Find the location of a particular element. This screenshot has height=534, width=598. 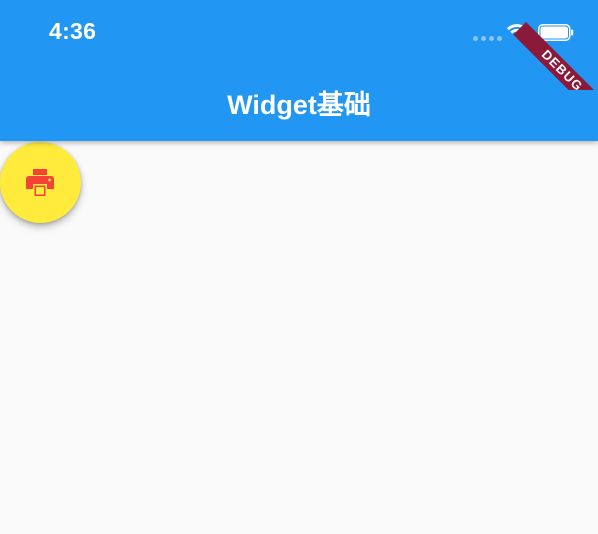

debug-banner: DEBUG is located at coordinates (553, 45).